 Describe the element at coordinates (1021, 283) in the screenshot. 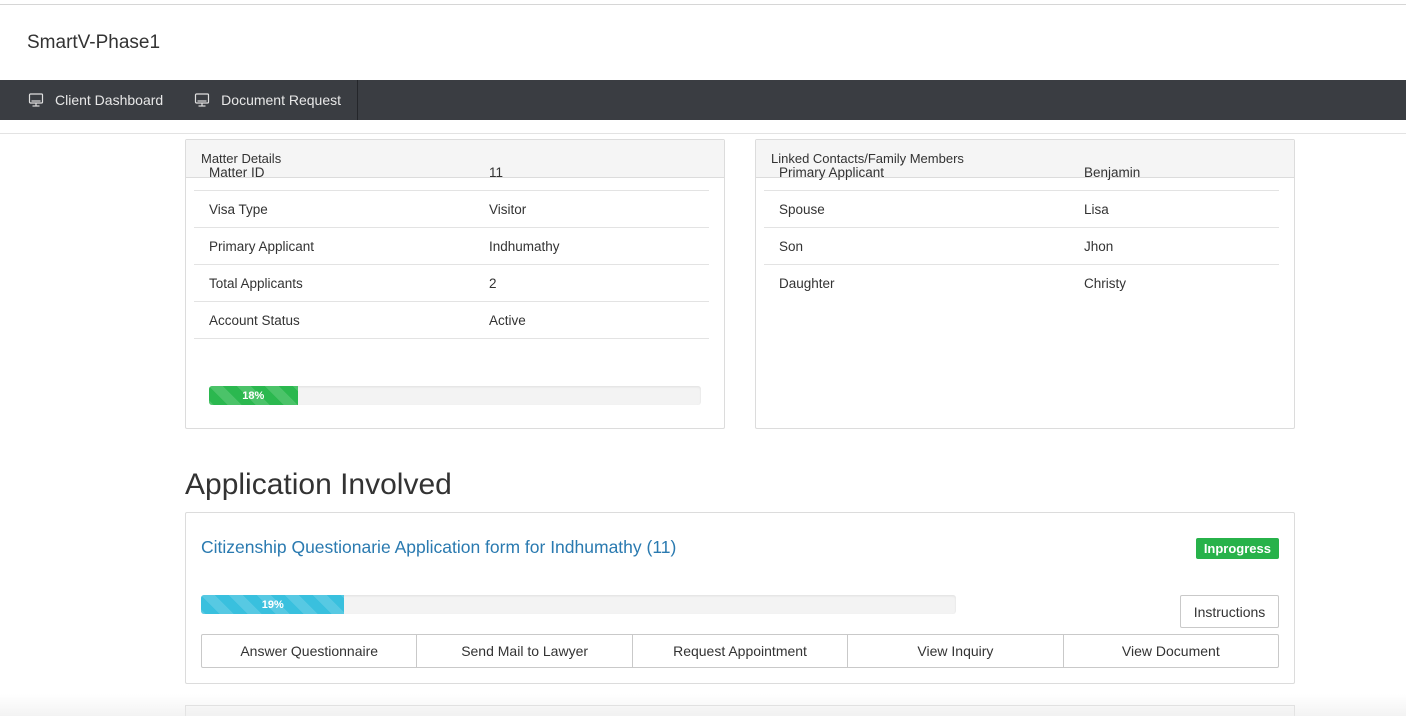

I see `contact-row: Daughter Christy` at that location.